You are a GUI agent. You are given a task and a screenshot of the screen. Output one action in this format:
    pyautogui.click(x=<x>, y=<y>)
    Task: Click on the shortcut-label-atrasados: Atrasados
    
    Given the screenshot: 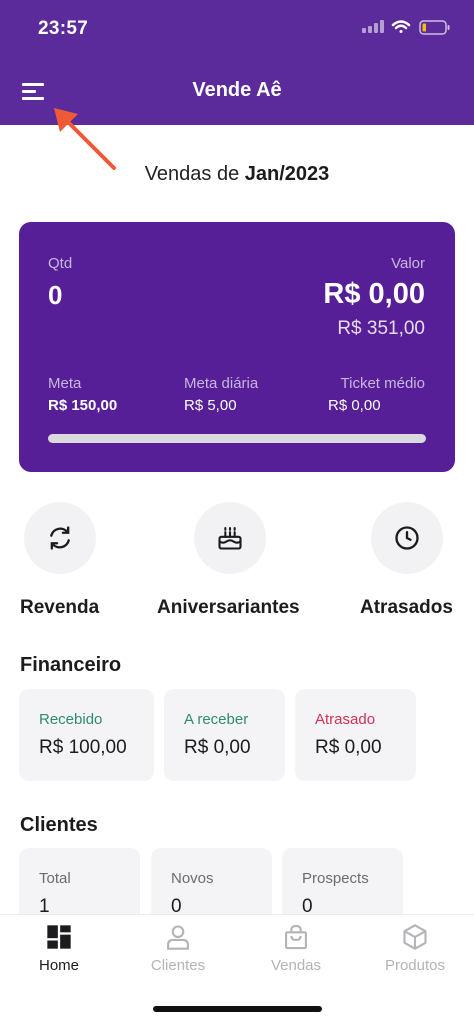 What is the action you would take?
    pyautogui.click(x=406, y=607)
    